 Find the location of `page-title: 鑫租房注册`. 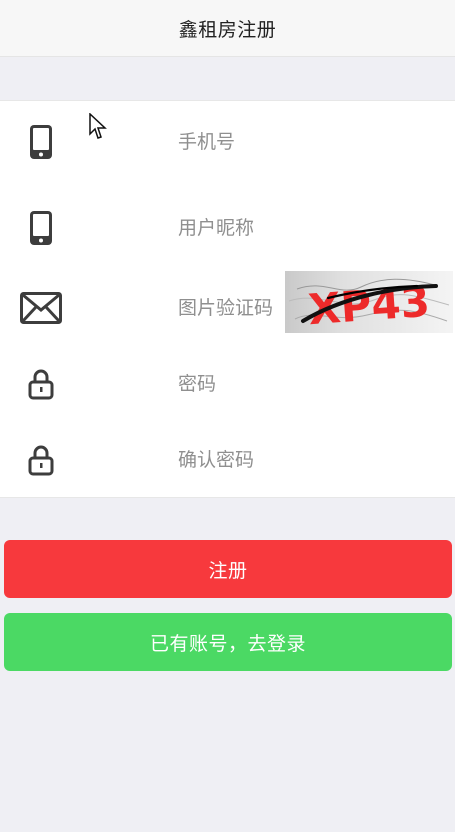

page-title: 鑫租房注册 is located at coordinates (227, 29).